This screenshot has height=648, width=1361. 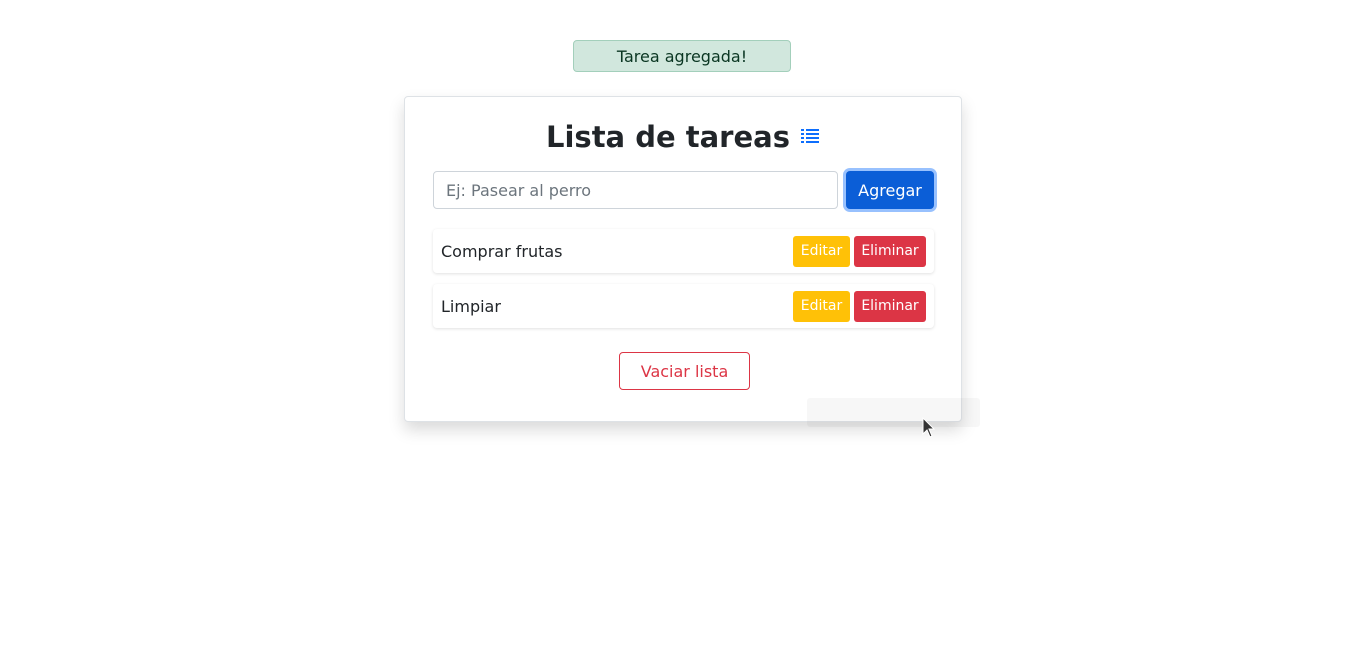 What do you see at coordinates (890, 190) in the screenshot?
I see `add-task-button: Agregar` at bounding box center [890, 190].